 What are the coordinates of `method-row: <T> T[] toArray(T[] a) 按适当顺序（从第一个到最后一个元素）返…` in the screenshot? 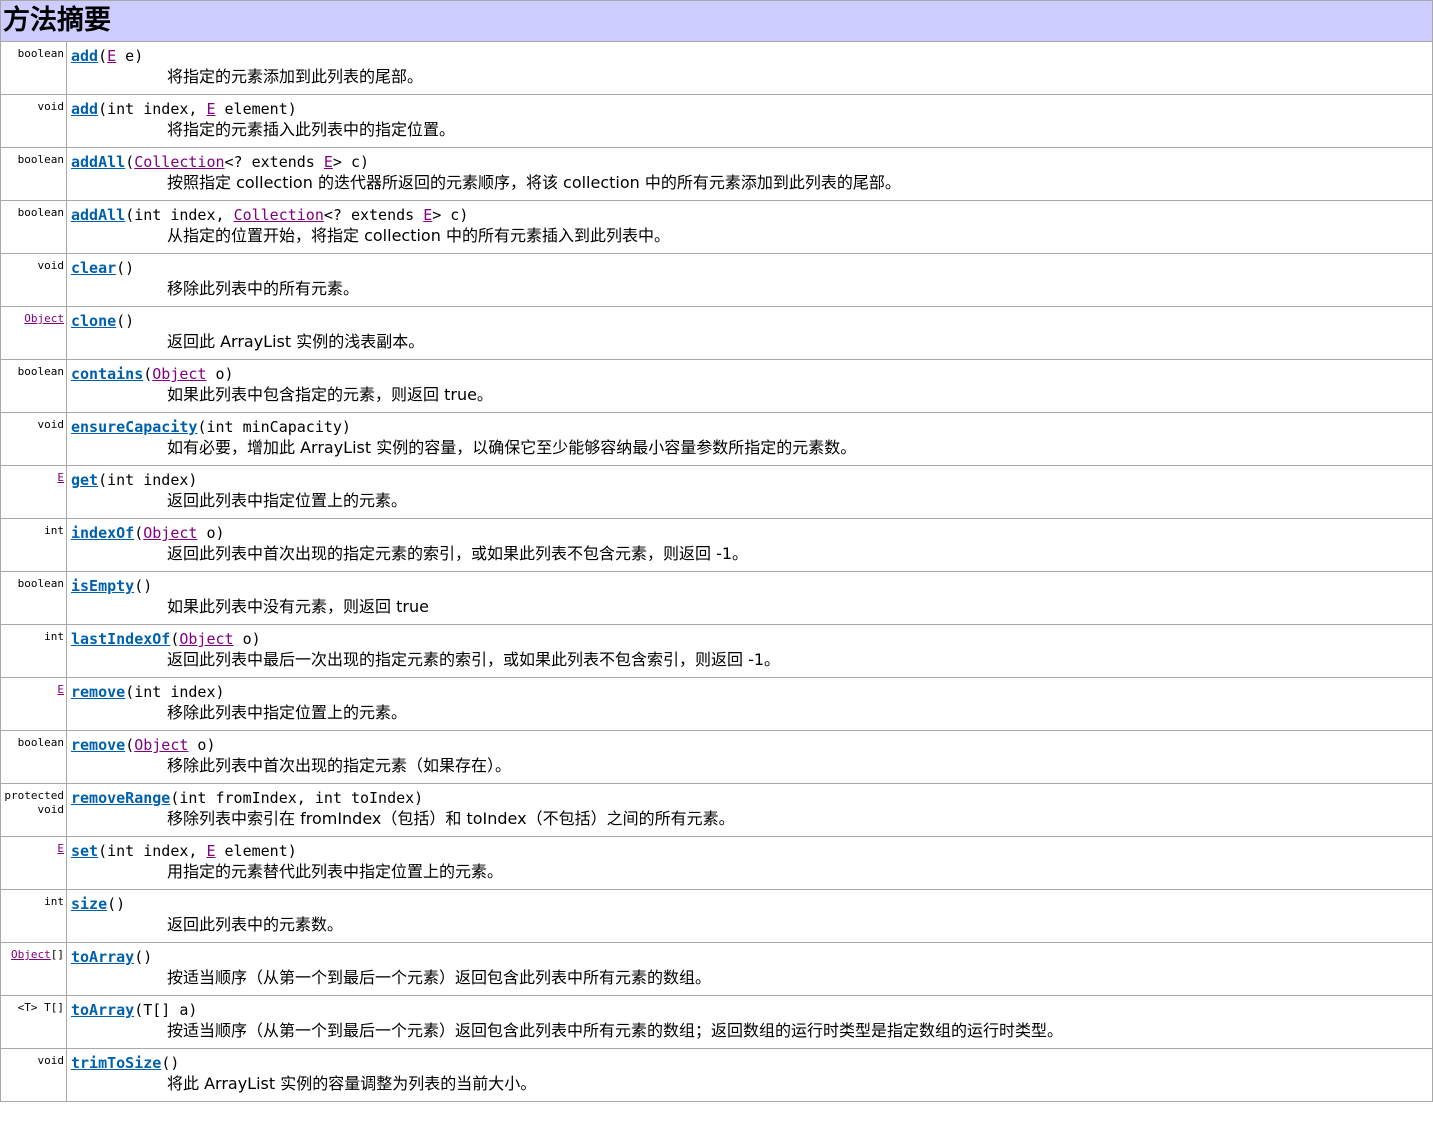 It's located at (716, 1022).